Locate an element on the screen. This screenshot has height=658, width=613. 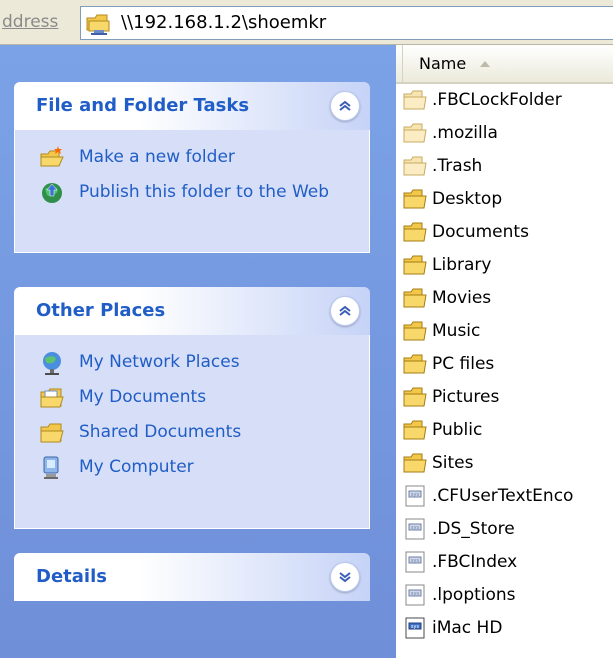
new-folder-icon is located at coordinates (52, 156).